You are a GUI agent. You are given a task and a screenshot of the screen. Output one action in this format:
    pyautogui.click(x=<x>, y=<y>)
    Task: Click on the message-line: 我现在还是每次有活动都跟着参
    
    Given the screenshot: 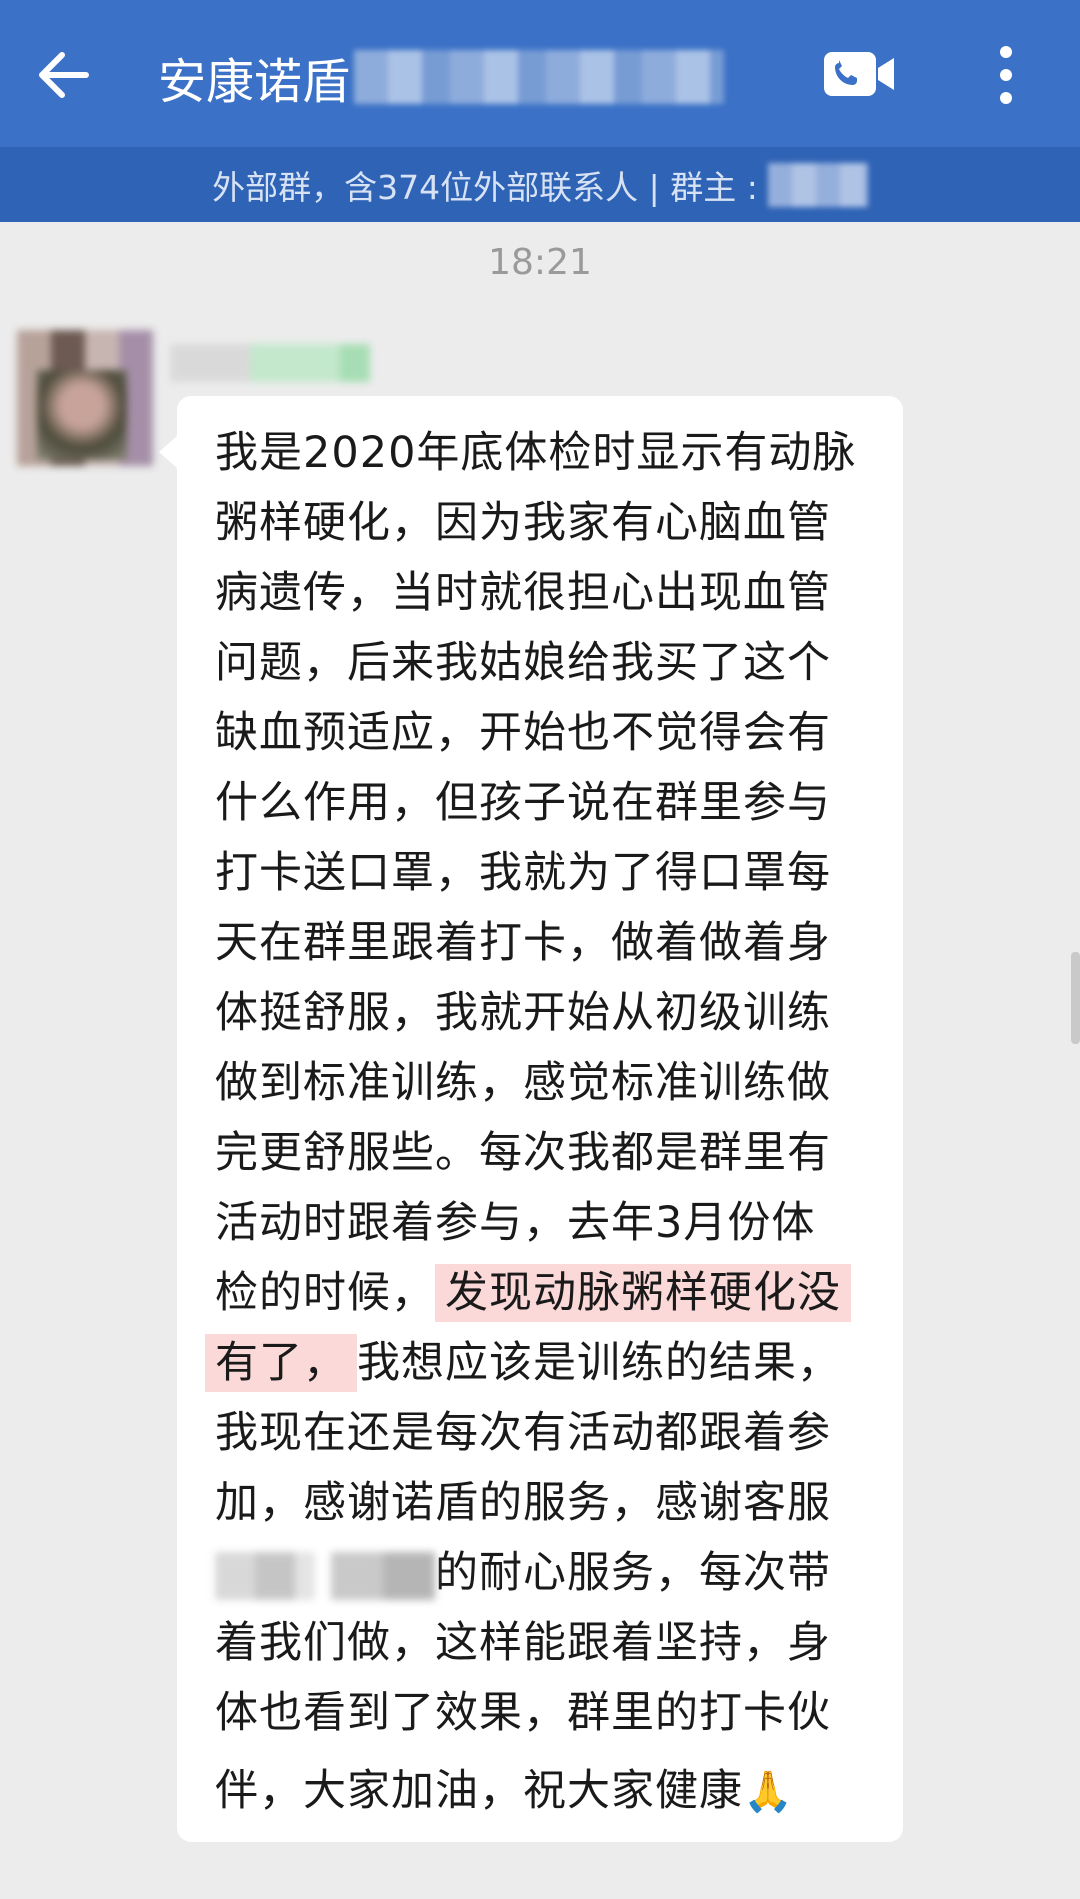 What is the action you would take?
    pyautogui.click(x=523, y=1433)
    